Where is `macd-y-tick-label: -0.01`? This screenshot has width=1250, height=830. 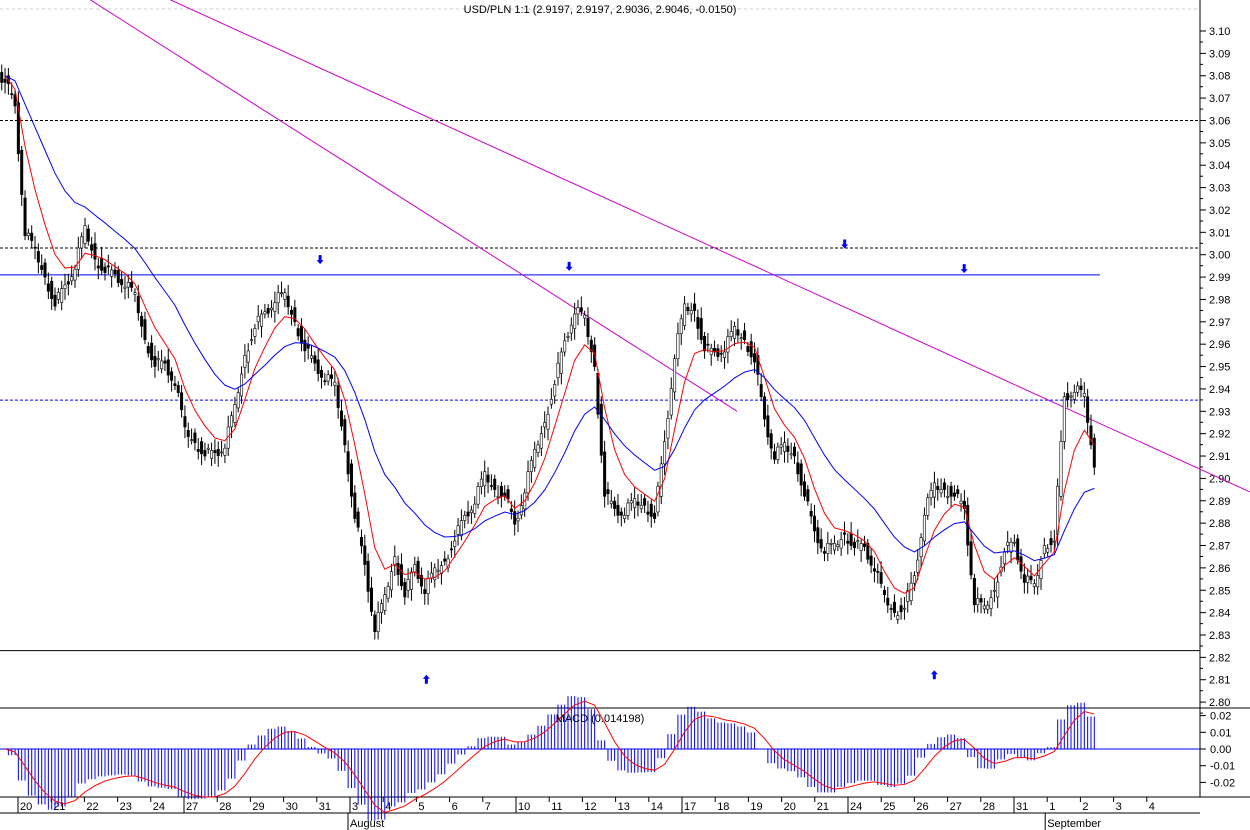
macd-y-tick-label: -0.01 is located at coordinates (1222, 767).